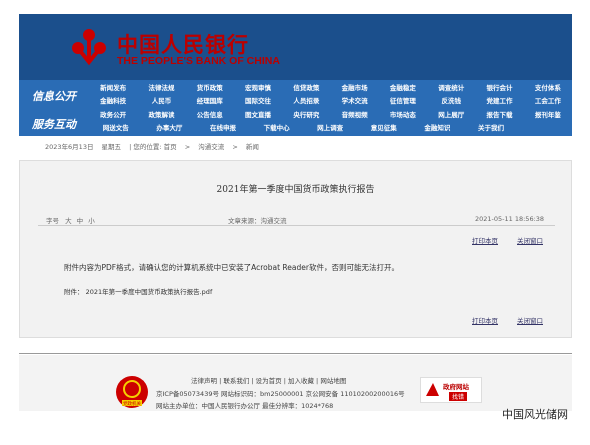  Describe the element at coordinates (211, 147) in the screenshot. I see `breadcrumb-section-link: 沟通交流` at that location.